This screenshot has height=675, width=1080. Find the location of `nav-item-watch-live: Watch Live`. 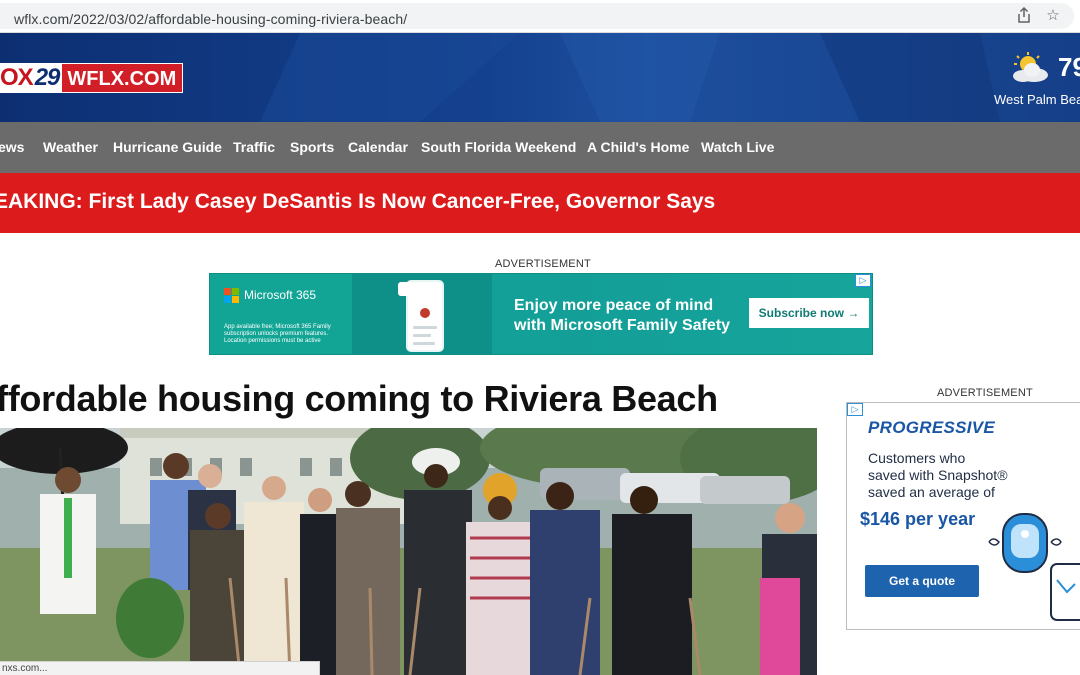

nav-item-watch-live: Watch Live is located at coordinates (737, 147).